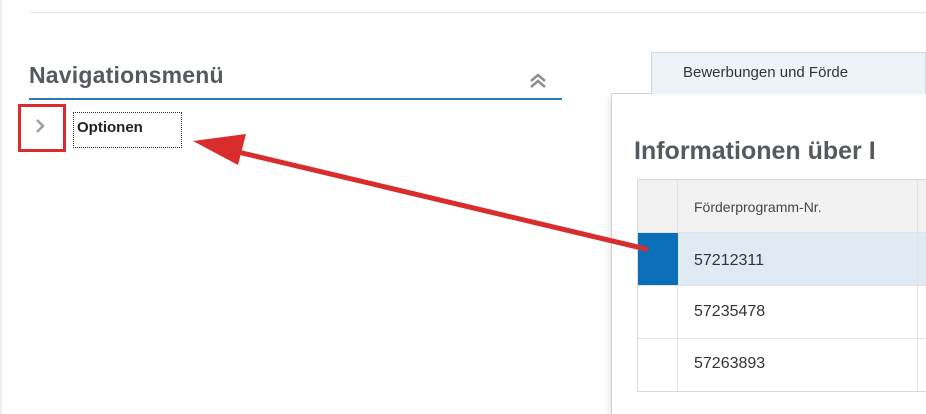 The image size is (926, 414). What do you see at coordinates (730, 311) in the screenshot?
I see `program-number-cell: 57235478` at bounding box center [730, 311].